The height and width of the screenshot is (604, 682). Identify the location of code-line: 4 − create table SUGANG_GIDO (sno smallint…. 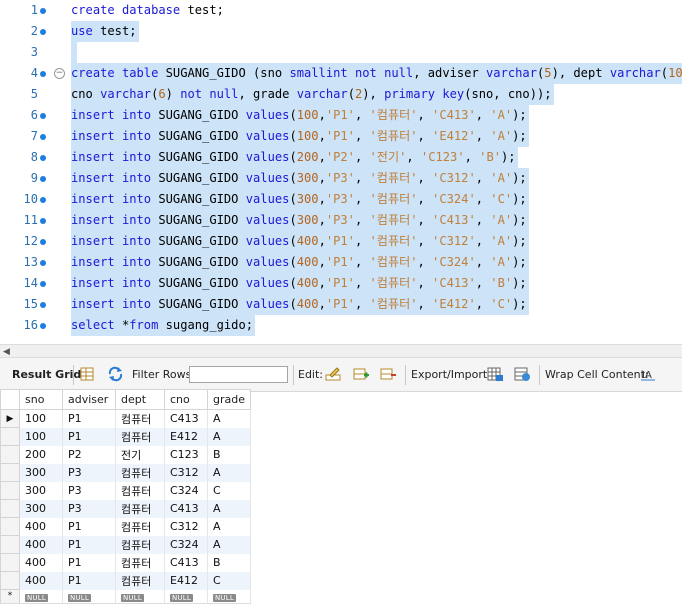
(341, 73).